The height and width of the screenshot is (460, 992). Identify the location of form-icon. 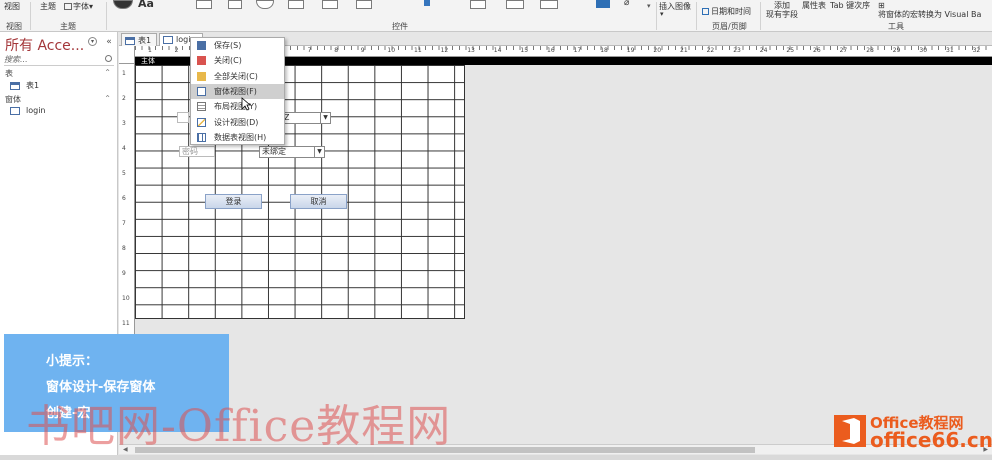
(15, 110).